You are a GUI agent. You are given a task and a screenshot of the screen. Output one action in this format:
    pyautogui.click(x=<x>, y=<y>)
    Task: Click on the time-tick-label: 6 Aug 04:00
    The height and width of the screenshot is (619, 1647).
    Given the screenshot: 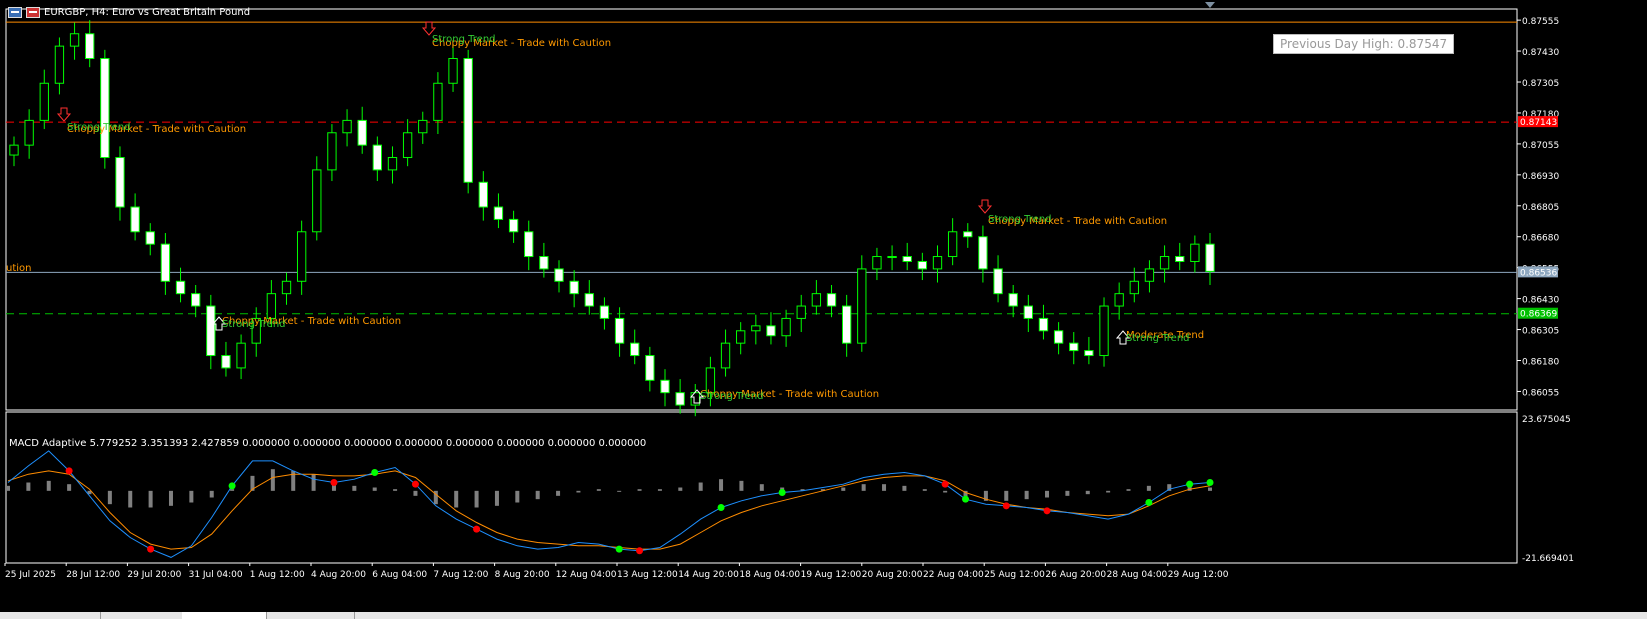 What is the action you would take?
    pyautogui.click(x=399, y=575)
    